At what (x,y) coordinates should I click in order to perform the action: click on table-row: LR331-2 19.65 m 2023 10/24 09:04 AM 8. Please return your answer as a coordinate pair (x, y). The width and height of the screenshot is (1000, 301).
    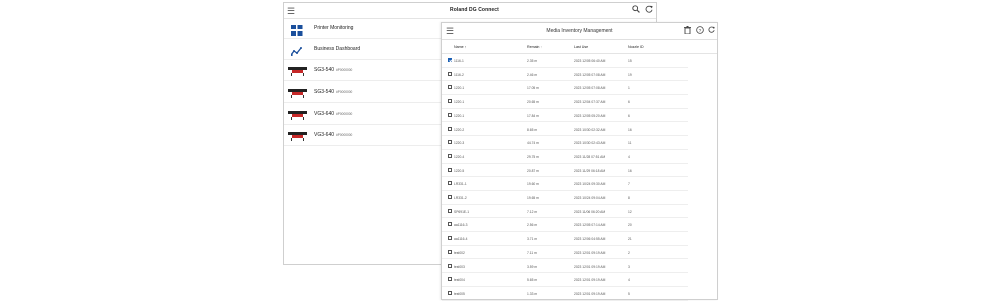
    Looking at the image, I should click on (565, 198).